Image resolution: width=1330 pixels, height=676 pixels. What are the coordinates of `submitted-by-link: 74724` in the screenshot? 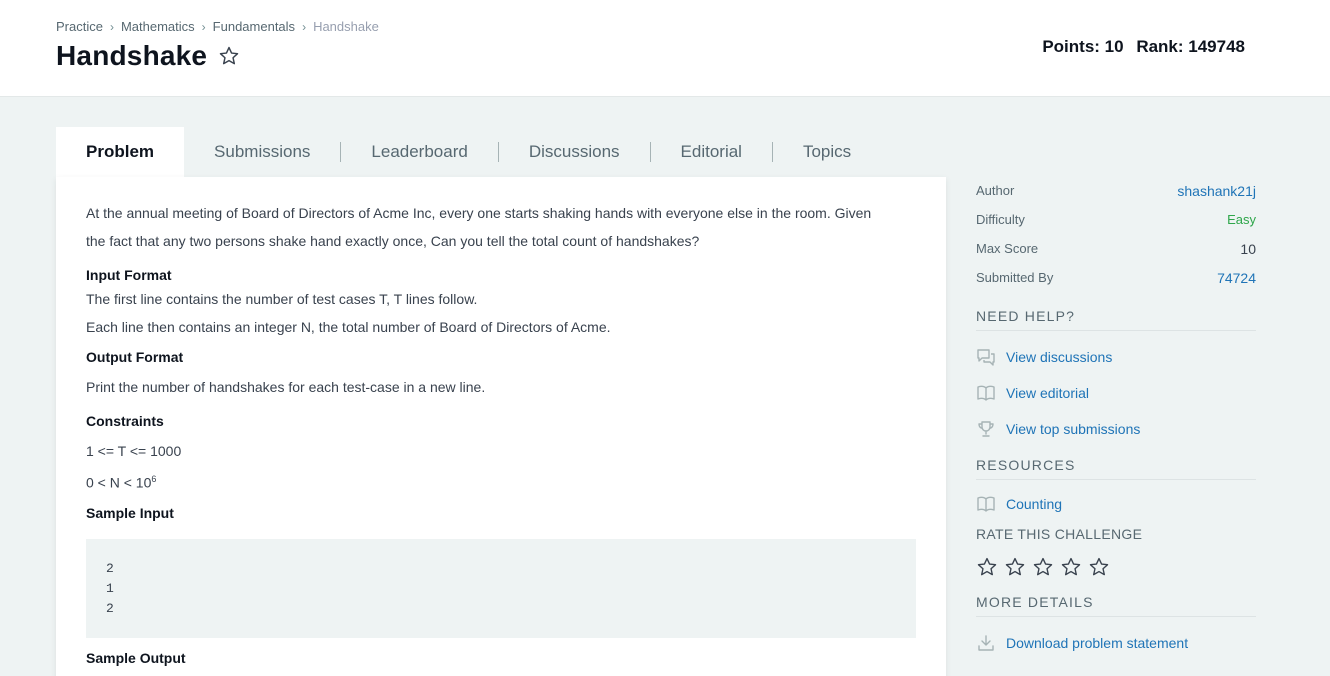 It's located at (1236, 278).